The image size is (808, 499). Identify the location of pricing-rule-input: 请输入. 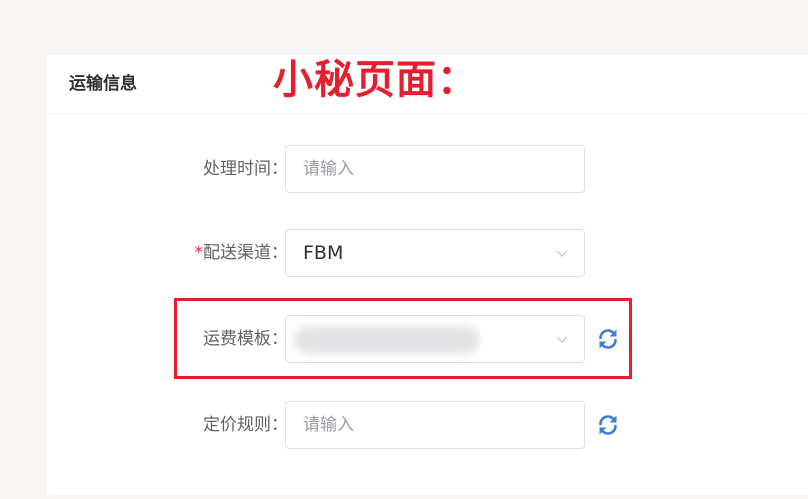
(435, 425).